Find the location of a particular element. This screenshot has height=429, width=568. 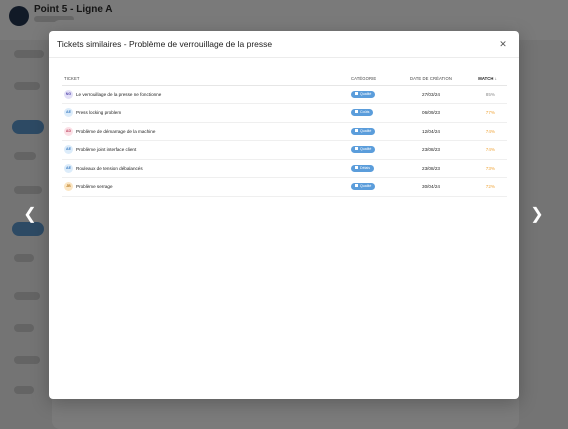

avatar: AD is located at coordinates (68, 131).